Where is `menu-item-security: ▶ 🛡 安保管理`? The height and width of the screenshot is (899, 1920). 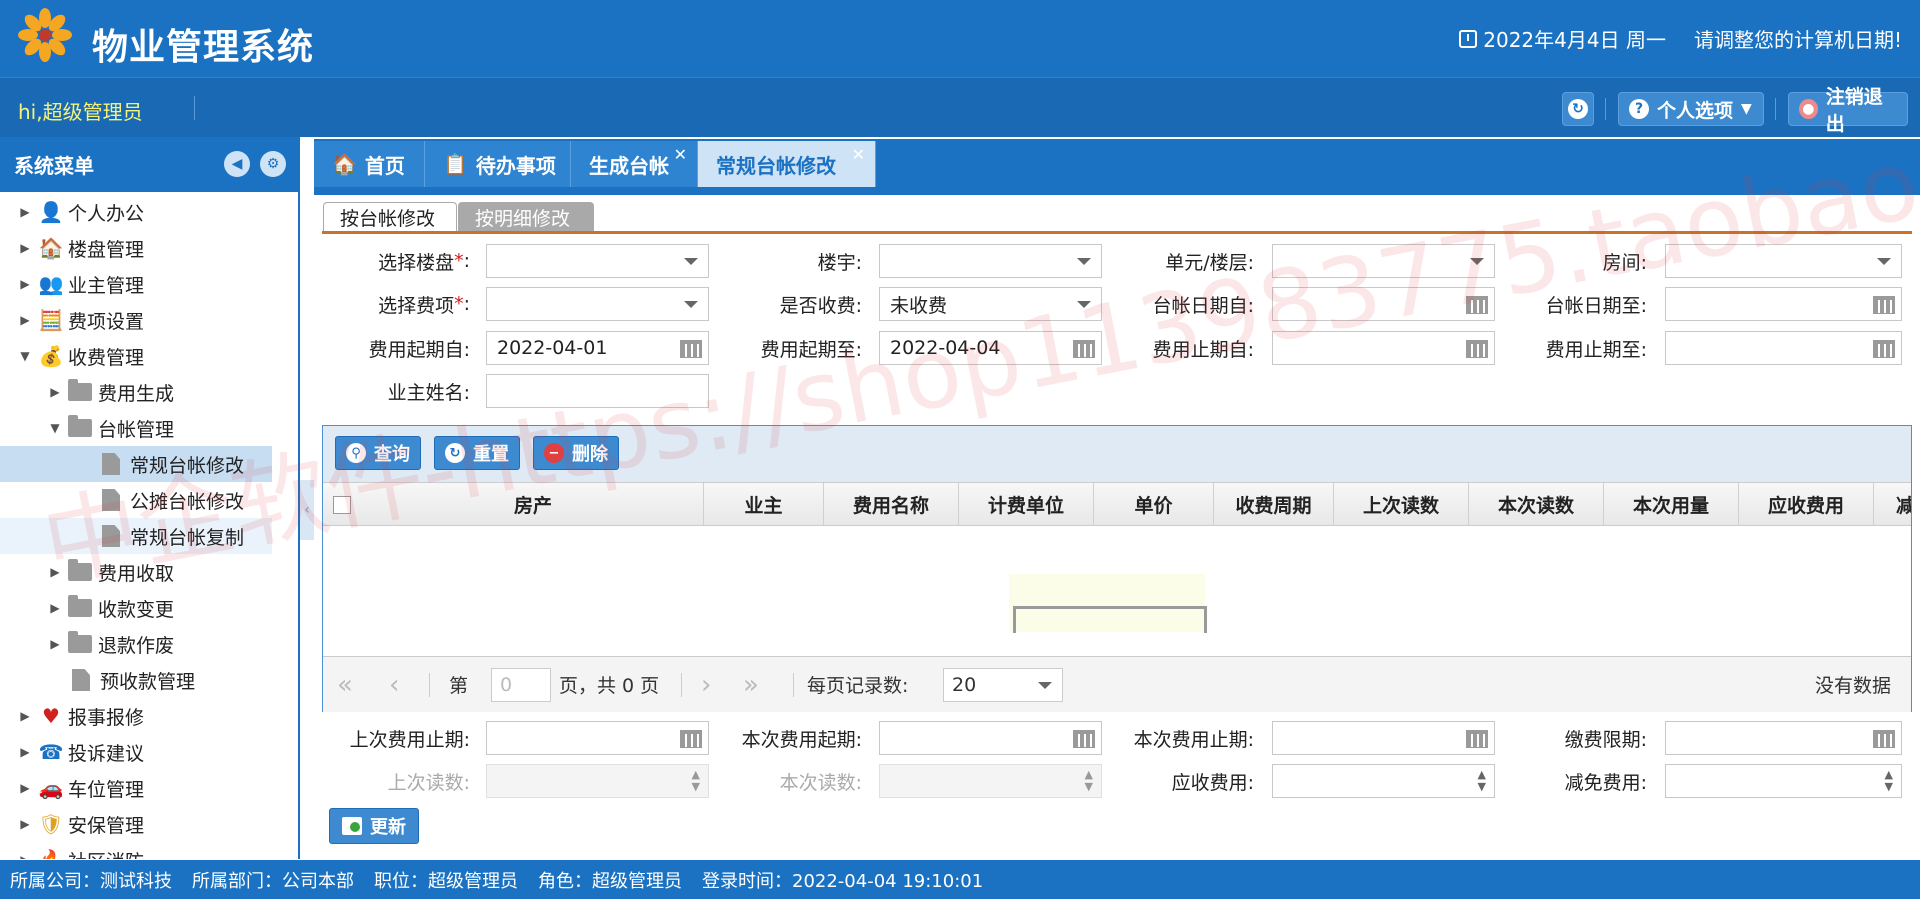
menu-item-security: ▶ 🛡 安保管理 is located at coordinates (149, 824).